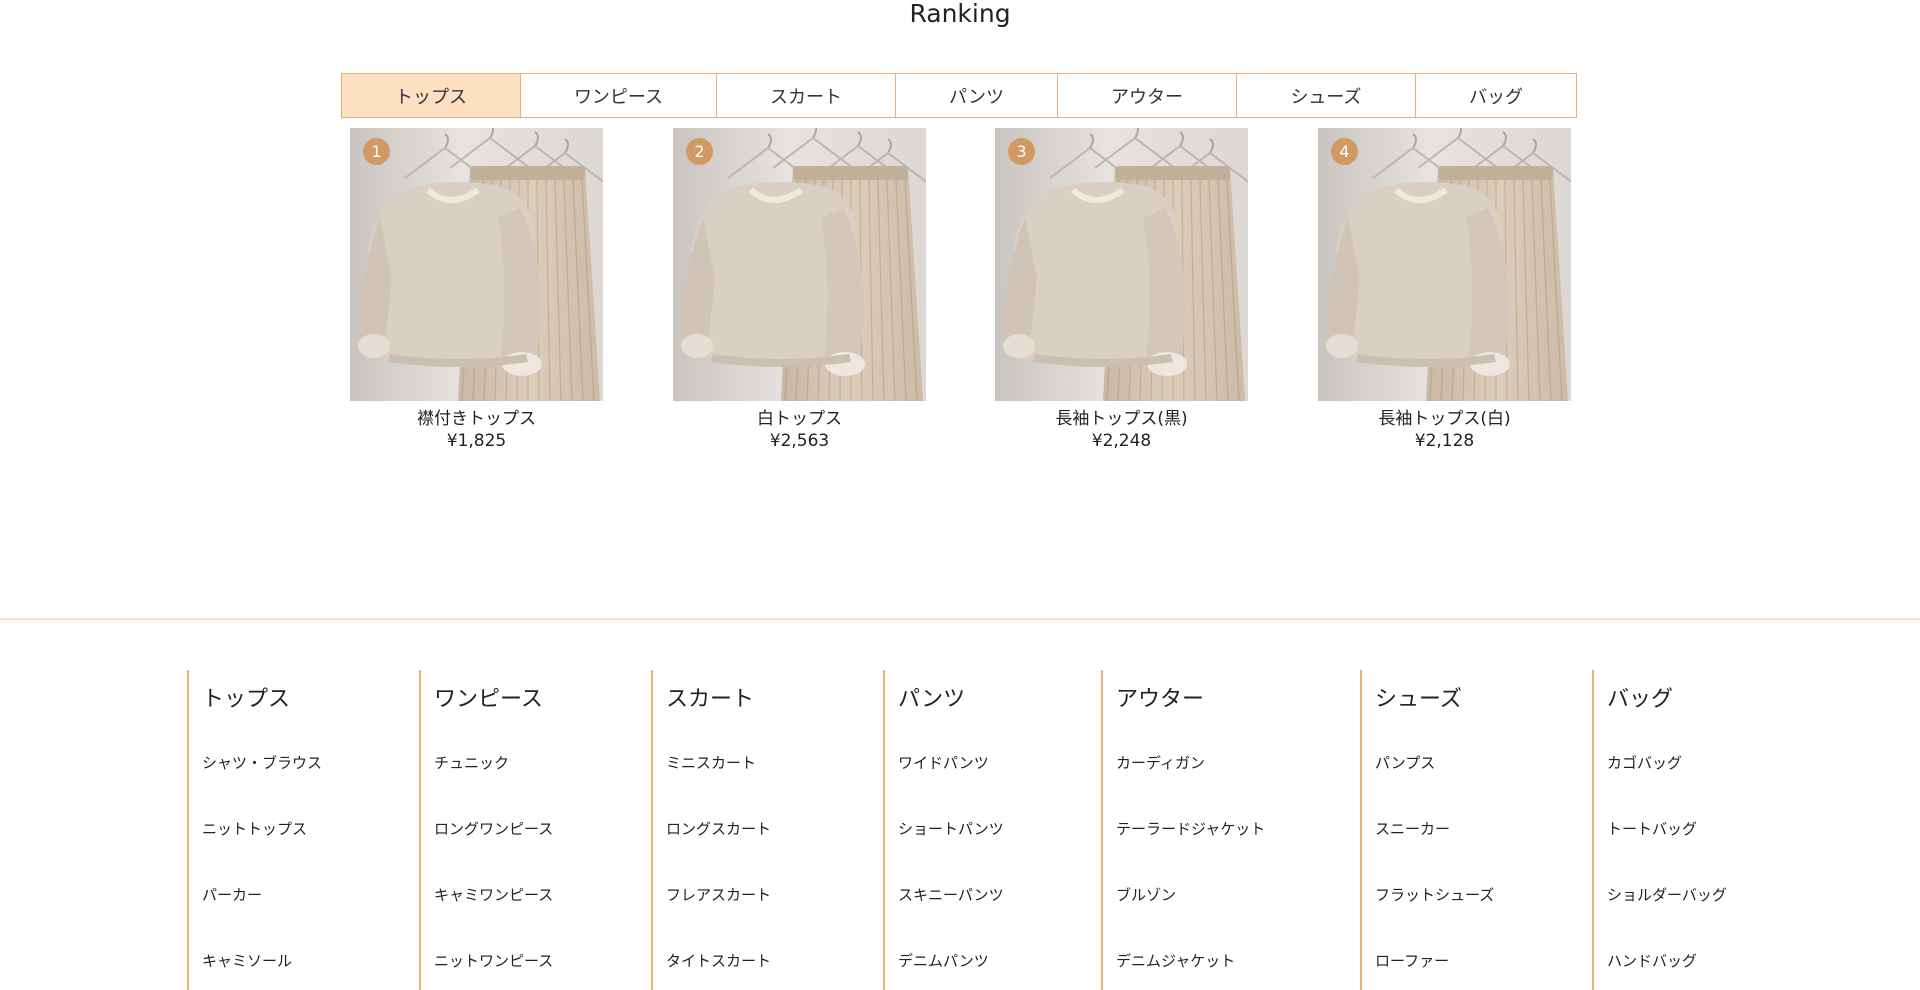 The height and width of the screenshot is (990, 1920). I want to click on footer-column-skirt: スカート ミニスカート ロングスカート フレアスカート タイトスカート, so click(767, 830).